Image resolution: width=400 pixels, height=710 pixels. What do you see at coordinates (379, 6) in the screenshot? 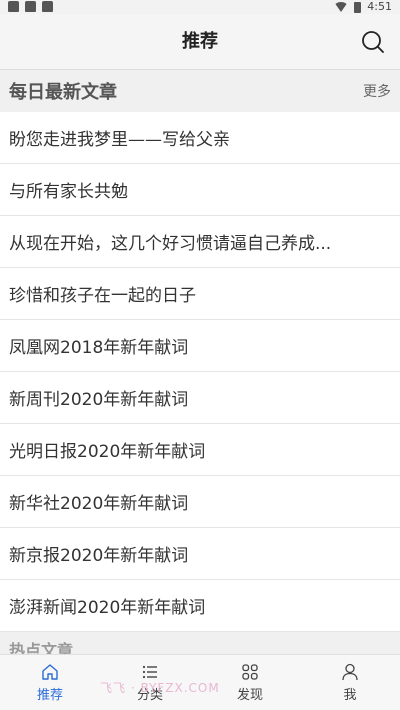
I see `status-time: 4:51` at bounding box center [379, 6].